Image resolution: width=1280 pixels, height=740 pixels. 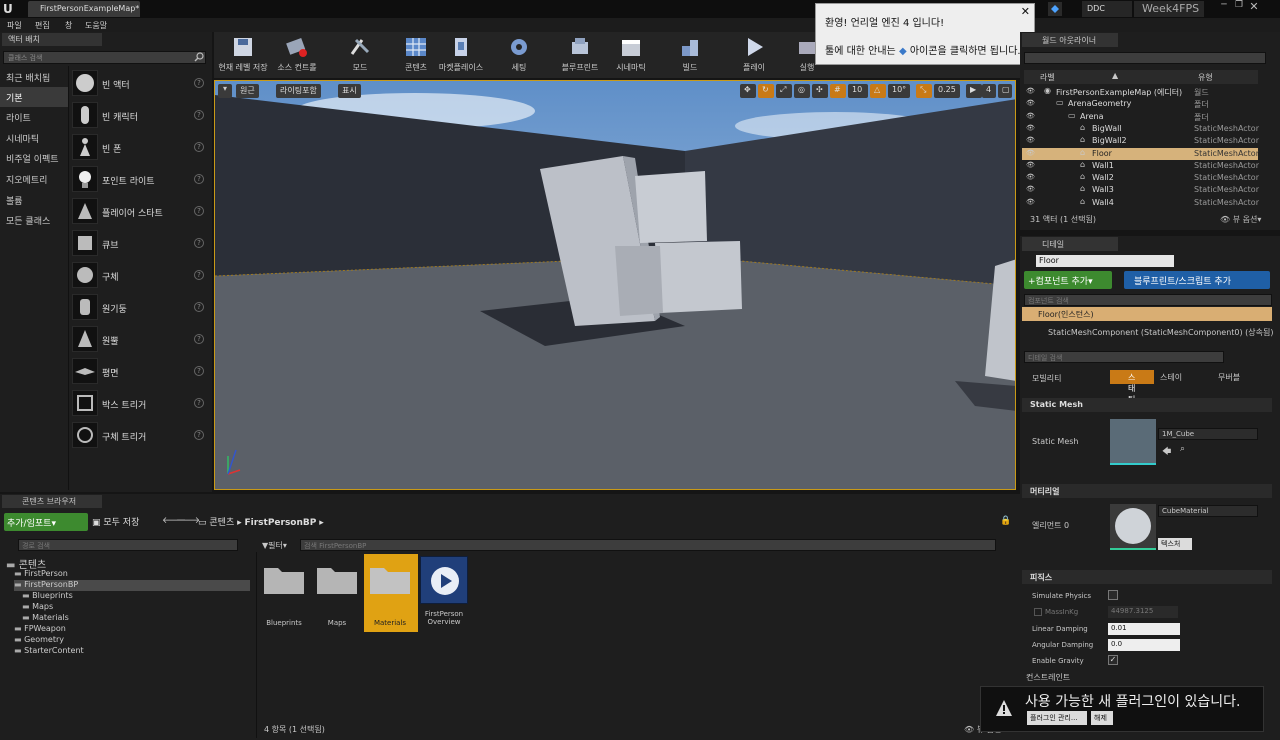 What do you see at coordinates (140, 244) in the screenshot?
I see `place-cube: 큐브?` at bounding box center [140, 244].